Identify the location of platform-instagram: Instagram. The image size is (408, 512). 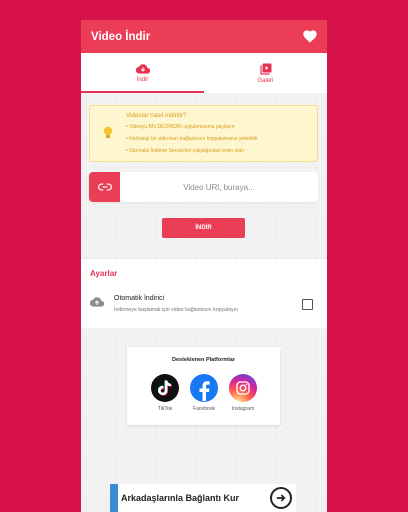
(243, 393).